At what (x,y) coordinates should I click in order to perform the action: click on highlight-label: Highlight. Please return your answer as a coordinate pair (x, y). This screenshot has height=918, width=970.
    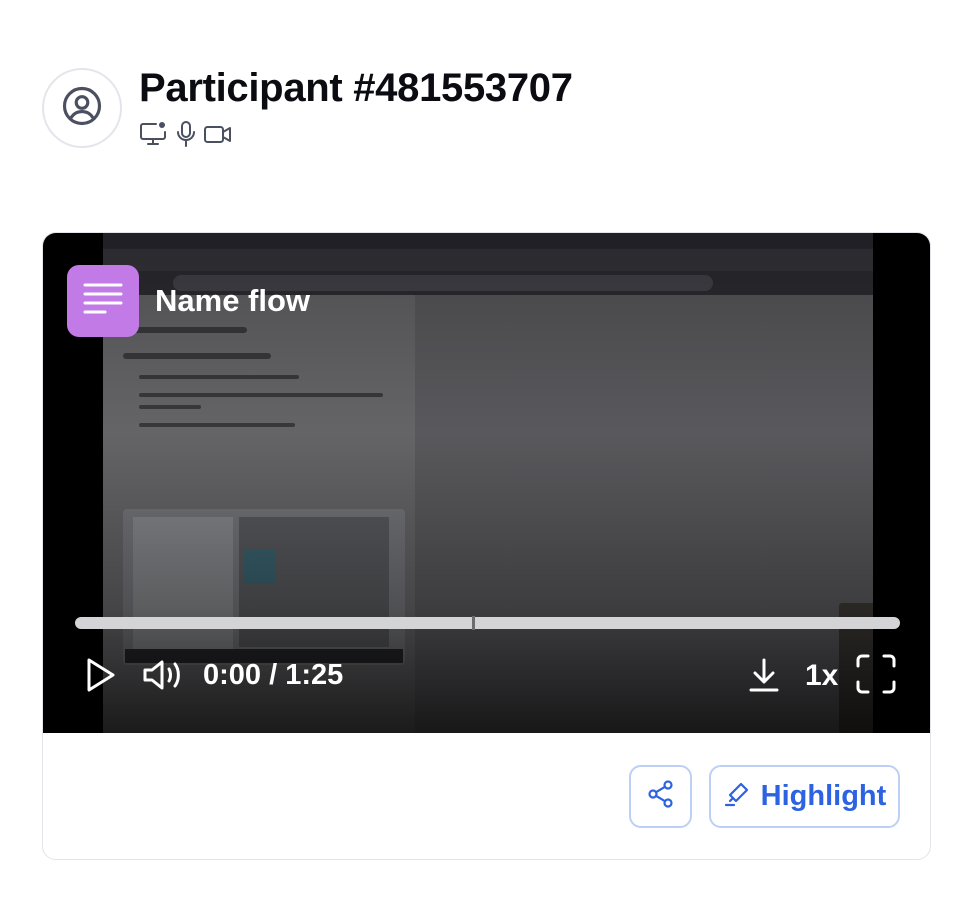
    Looking at the image, I should click on (823, 796).